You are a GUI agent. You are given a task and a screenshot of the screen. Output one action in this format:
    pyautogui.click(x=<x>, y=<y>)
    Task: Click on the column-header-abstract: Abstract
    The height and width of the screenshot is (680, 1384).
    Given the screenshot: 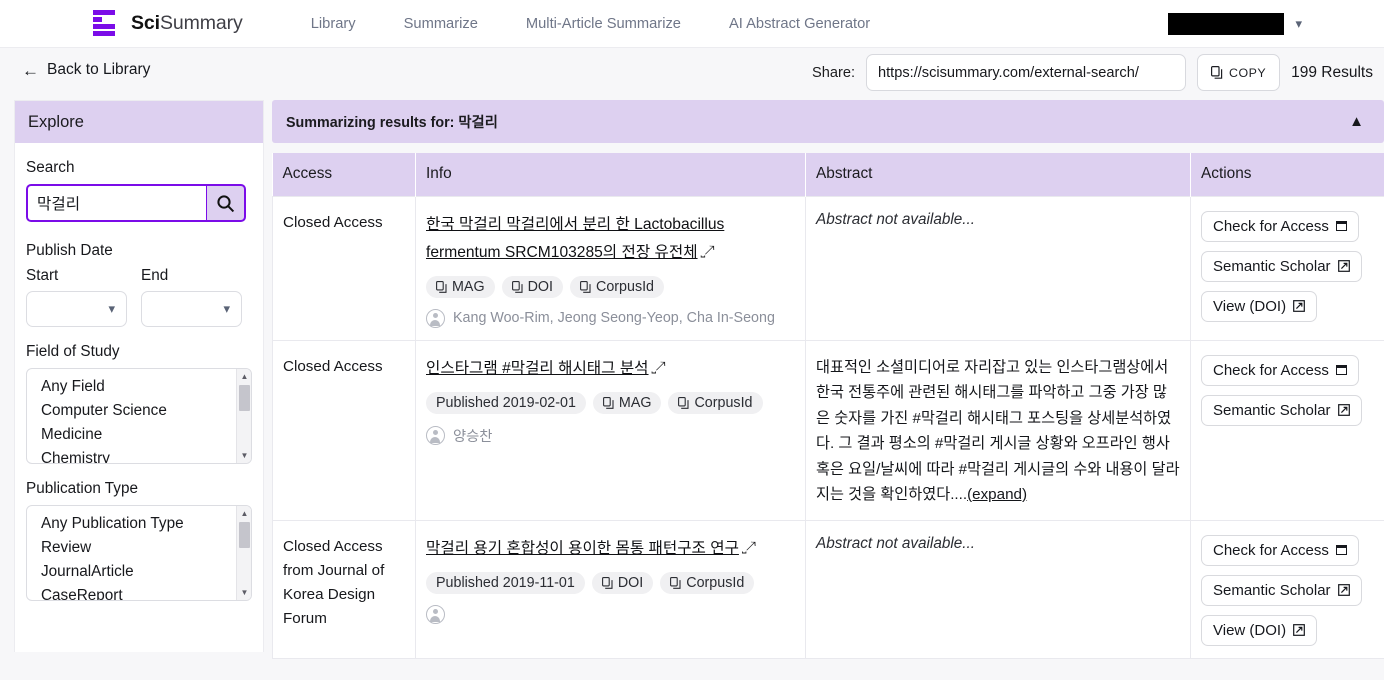 What is the action you would take?
    pyautogui.click(x=998, y=174)
    